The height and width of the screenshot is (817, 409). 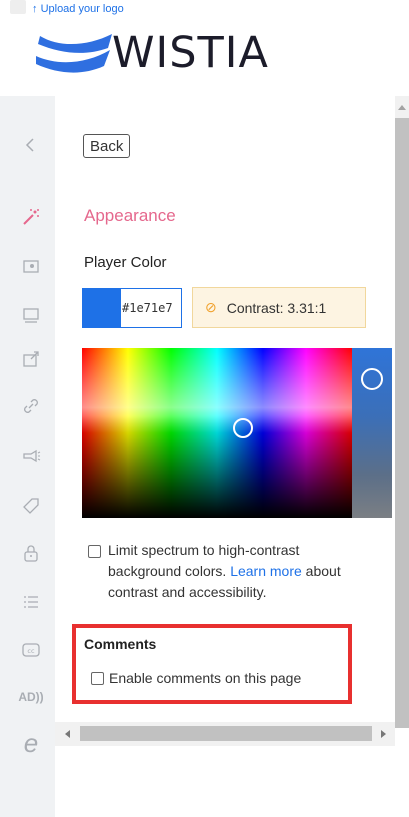 I want to click on vertical-scrollbar, so click(x=402, y=412).